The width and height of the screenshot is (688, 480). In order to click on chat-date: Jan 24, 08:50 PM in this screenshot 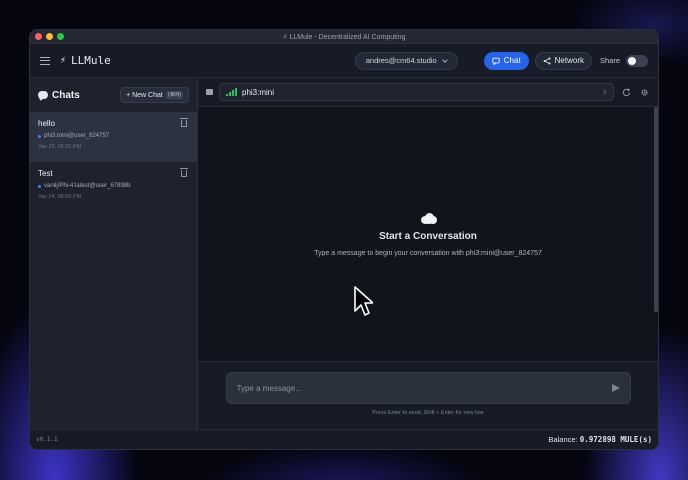, I will do `click(60, 197)`.